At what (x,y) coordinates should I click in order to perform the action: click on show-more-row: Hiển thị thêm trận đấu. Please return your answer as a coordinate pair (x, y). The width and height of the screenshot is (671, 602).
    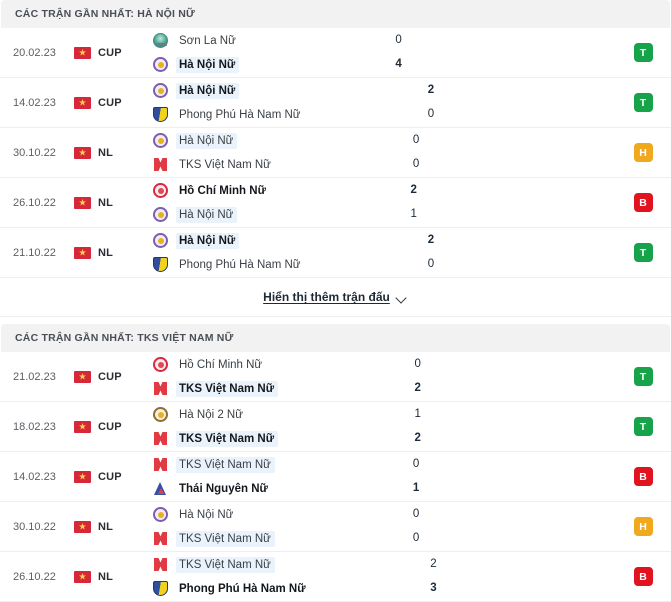
    Looking at the image, I should click on (335, 297).